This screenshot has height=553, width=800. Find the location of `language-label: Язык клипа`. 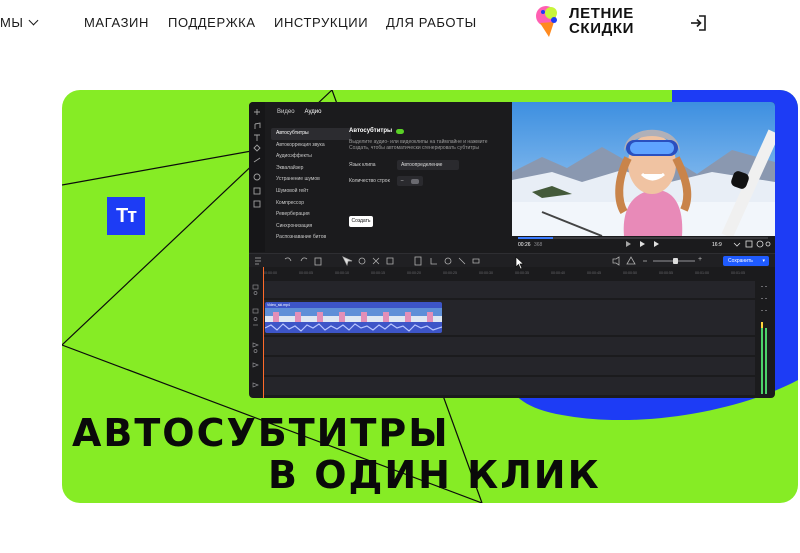

language-label: Язык клипа is located at coordinates (362, 165).